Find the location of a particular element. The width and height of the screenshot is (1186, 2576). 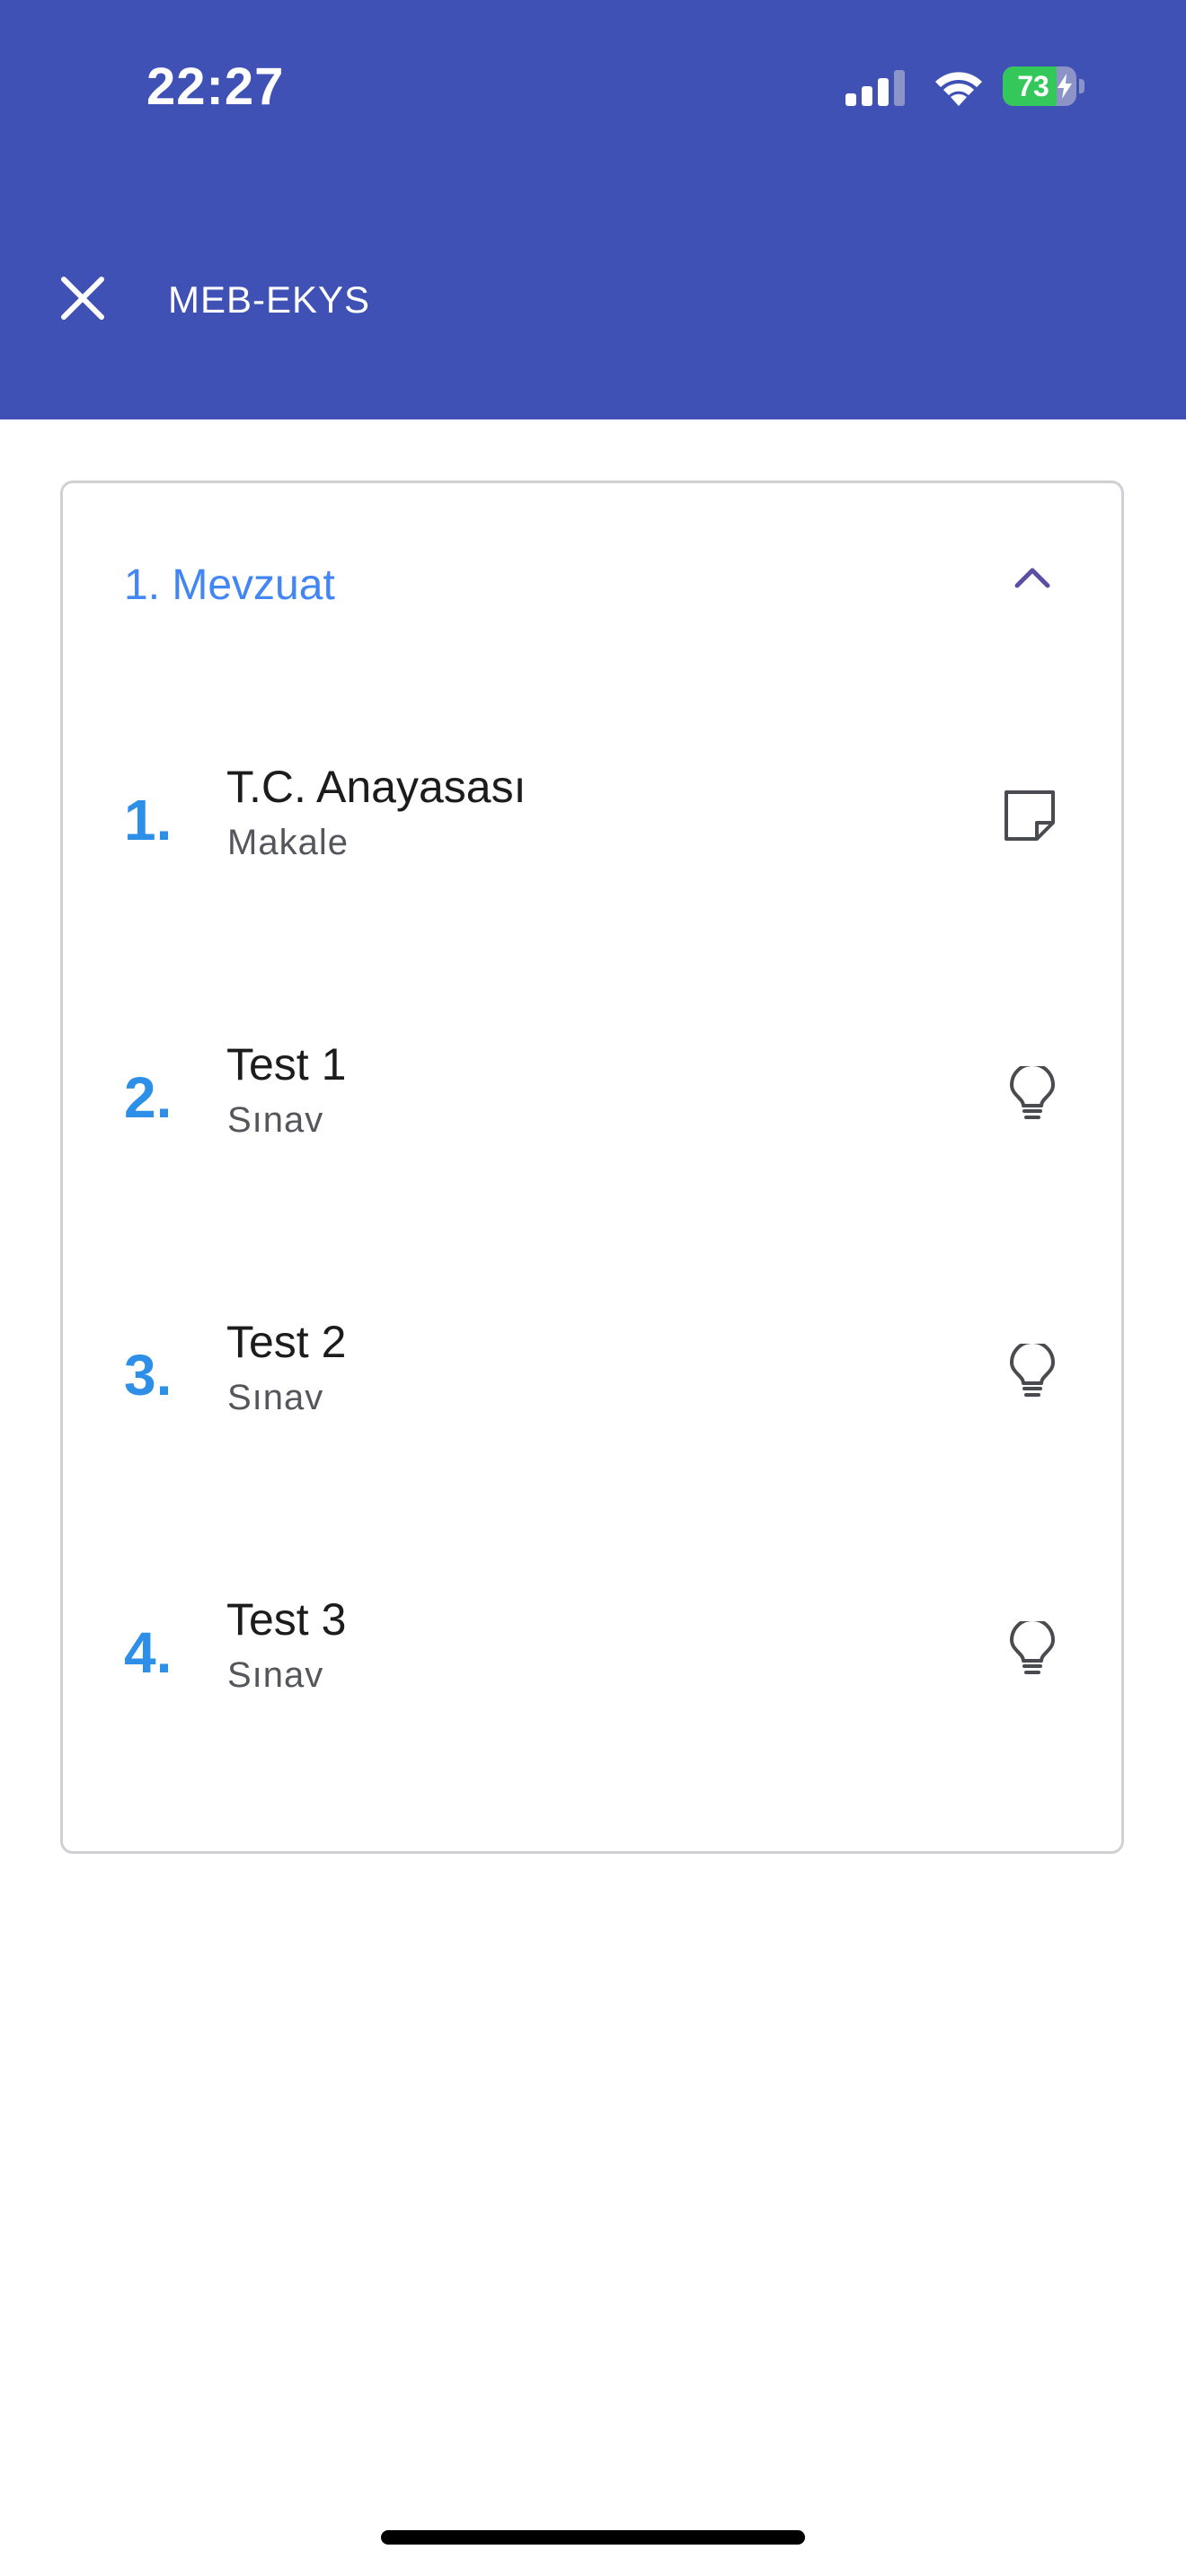

section-header: 1. Mevzuat is located at coordinates (592, 582).